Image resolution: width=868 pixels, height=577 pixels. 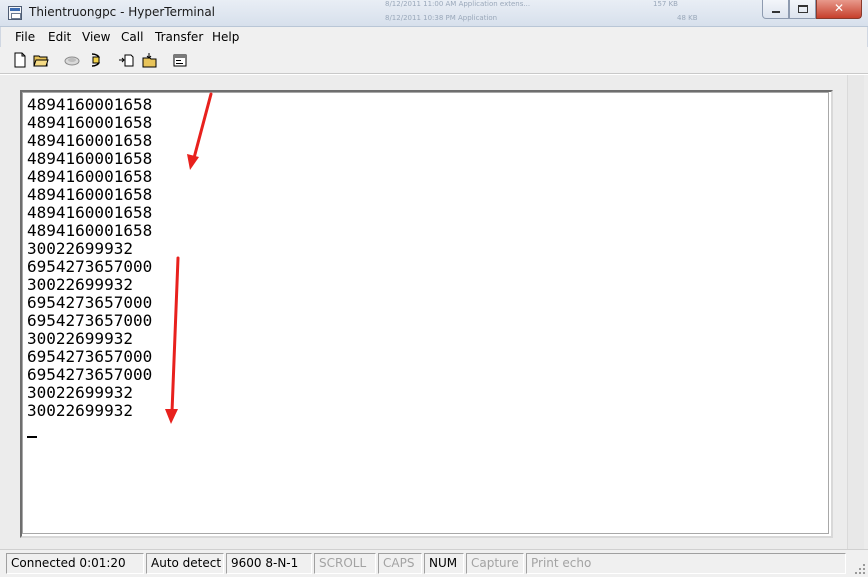 What do you see at coordinates (400, 563) in the screenshot?
I see `status-caps: CAPS` at bounding box center [400, 563].